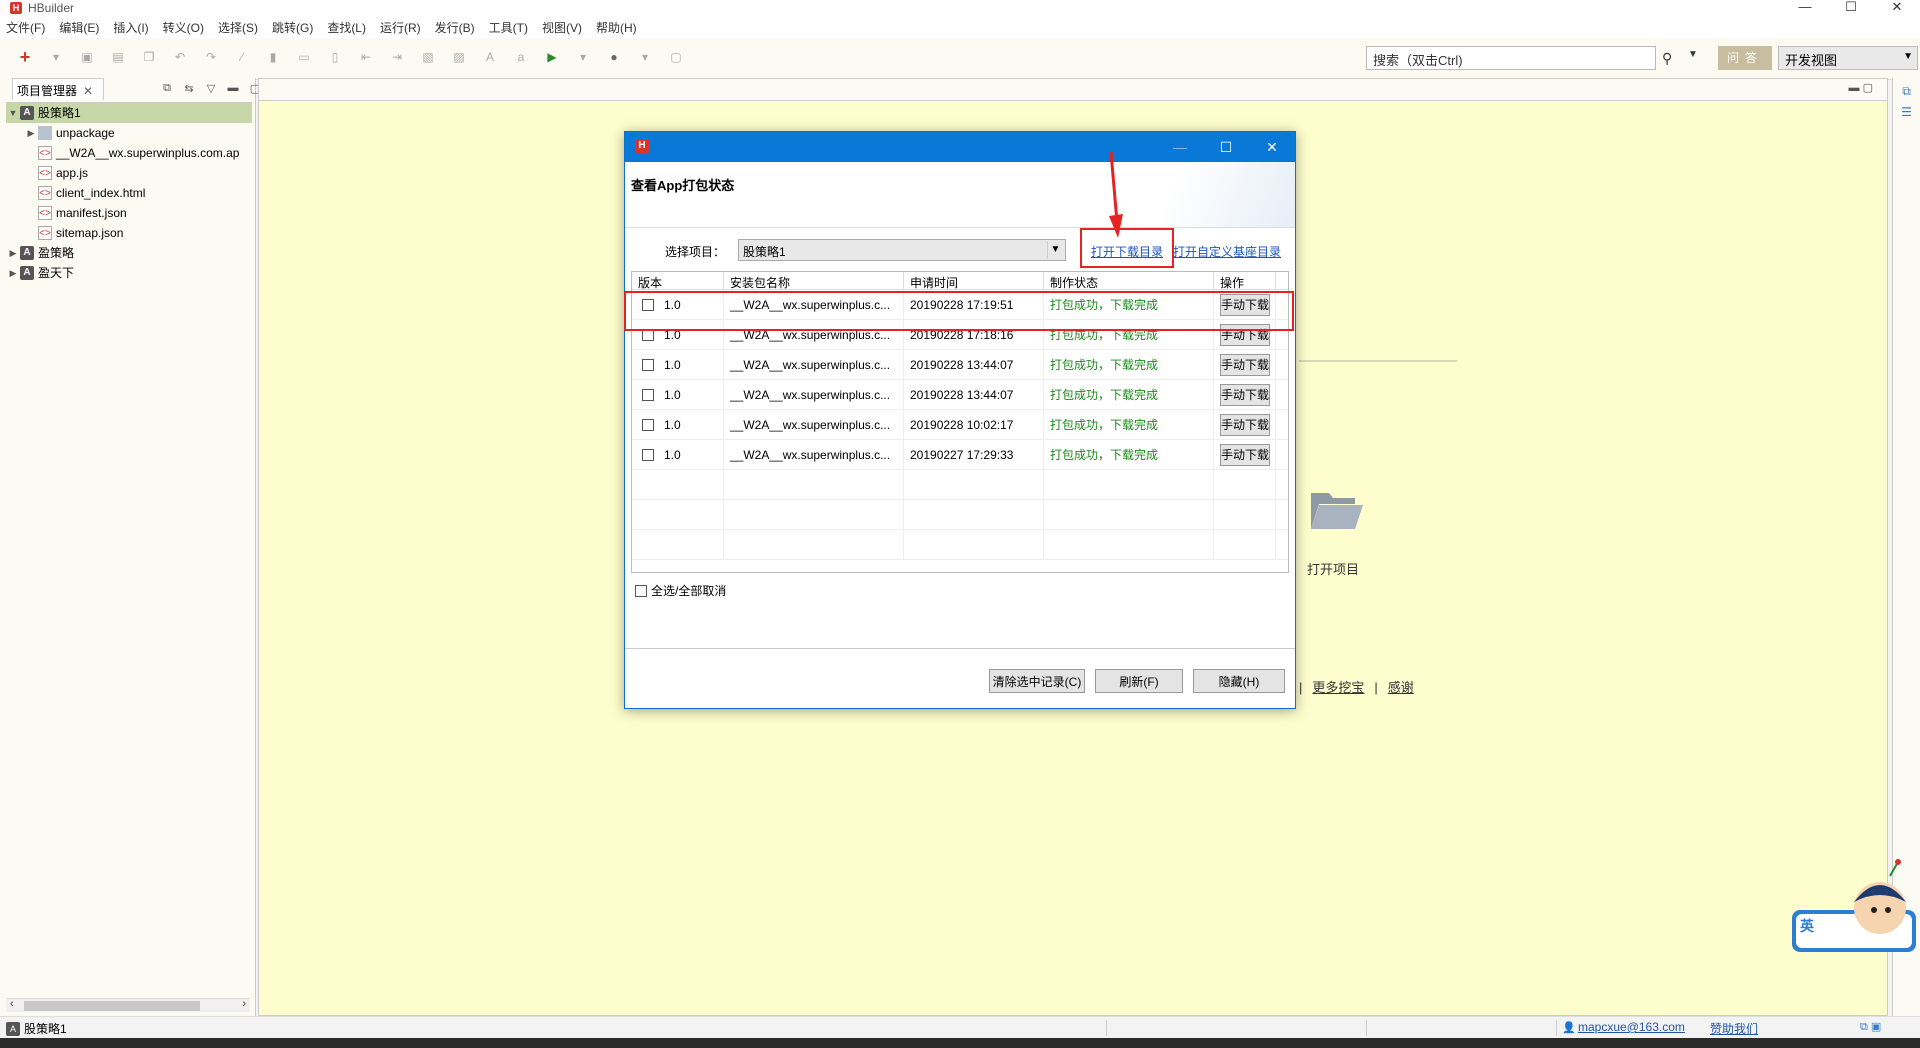 This screenshot has width=1920, height=1048. What do you see at coordinates (129, 213) in the screenshot?
I see `tree-item: <> manifest.json` at bounding box center [129, 213].